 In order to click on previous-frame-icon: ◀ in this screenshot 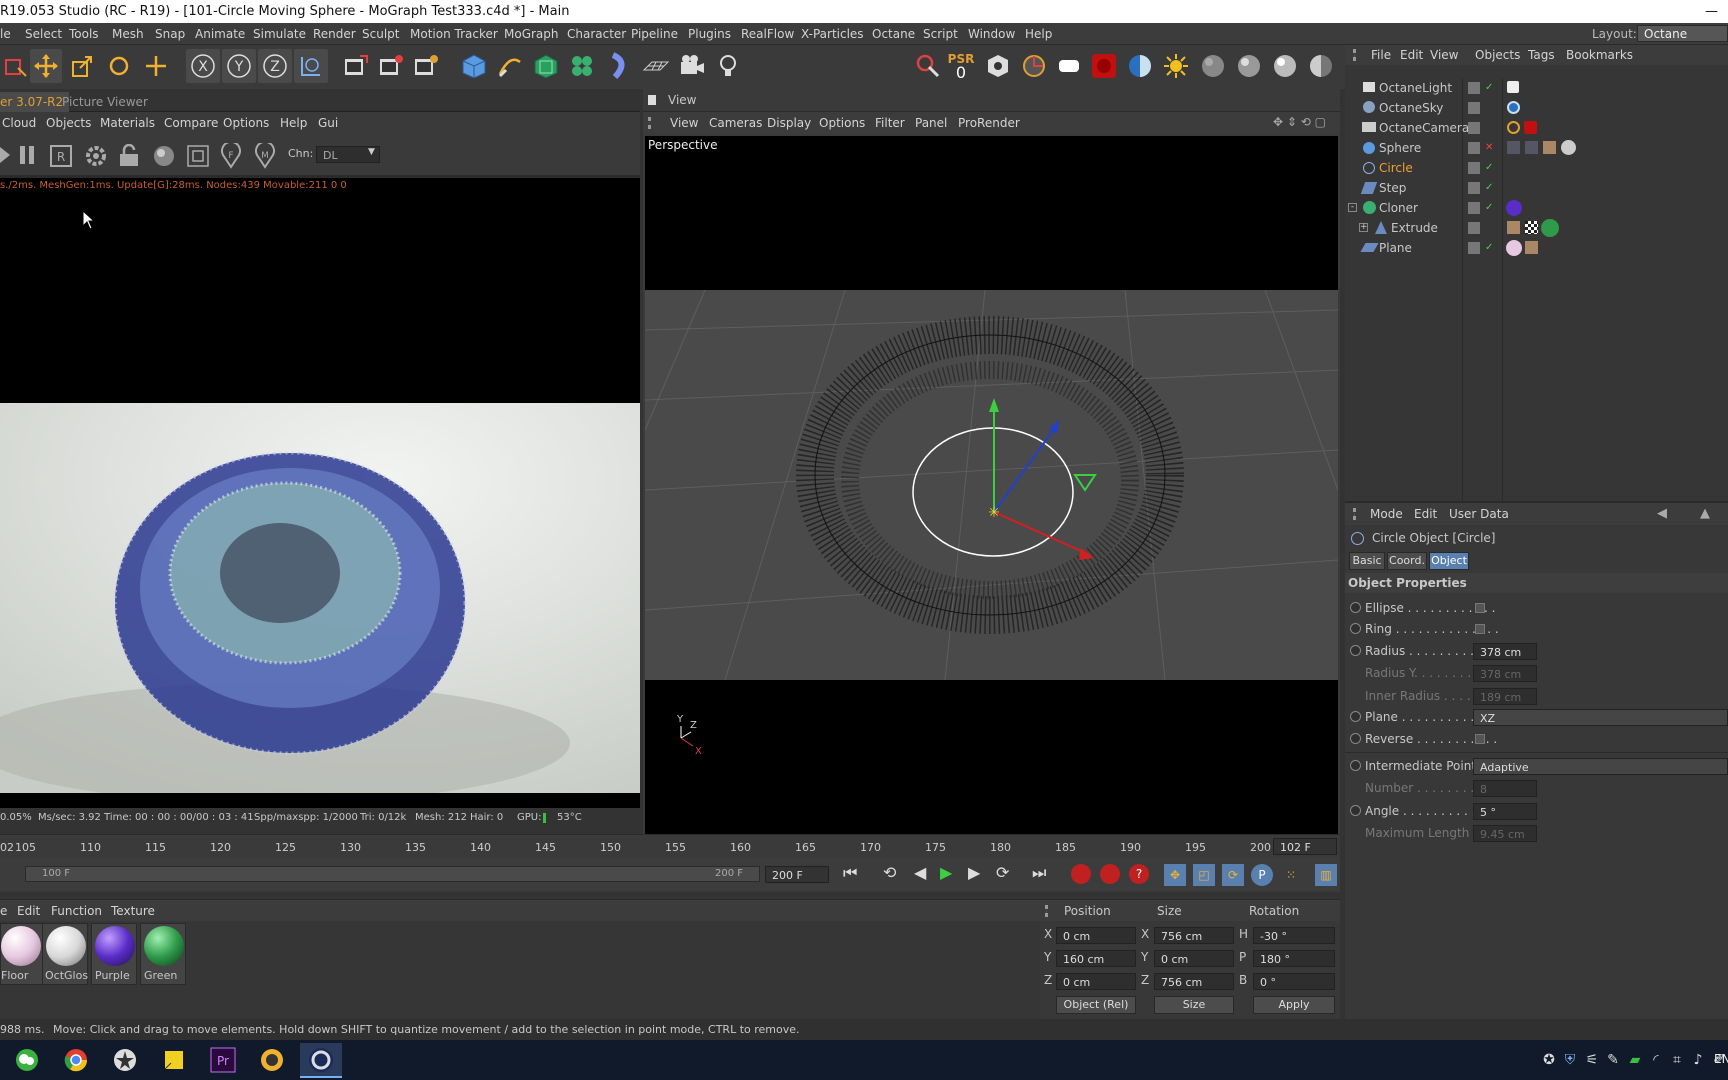, I will do `click(920, 872)`.